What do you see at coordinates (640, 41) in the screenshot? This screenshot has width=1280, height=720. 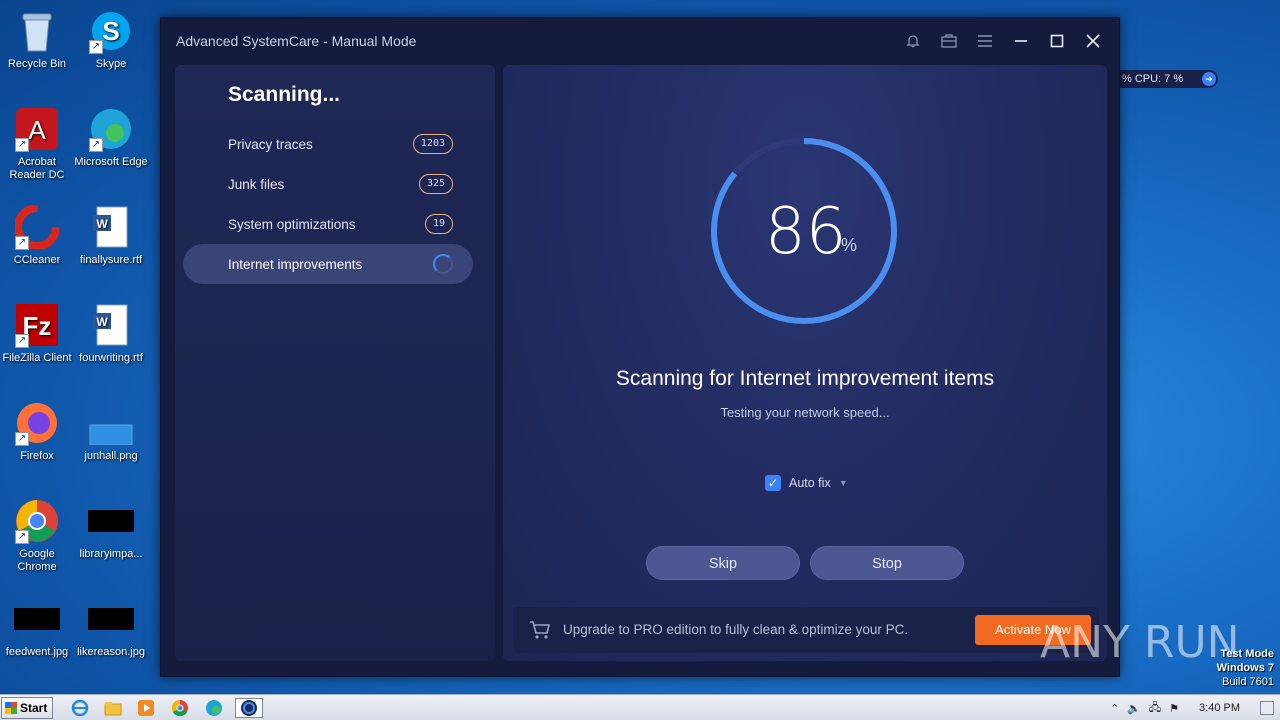 I see `title-bar: Advanced SystemCare - Manual Mode` at bounding box center [640, 41].